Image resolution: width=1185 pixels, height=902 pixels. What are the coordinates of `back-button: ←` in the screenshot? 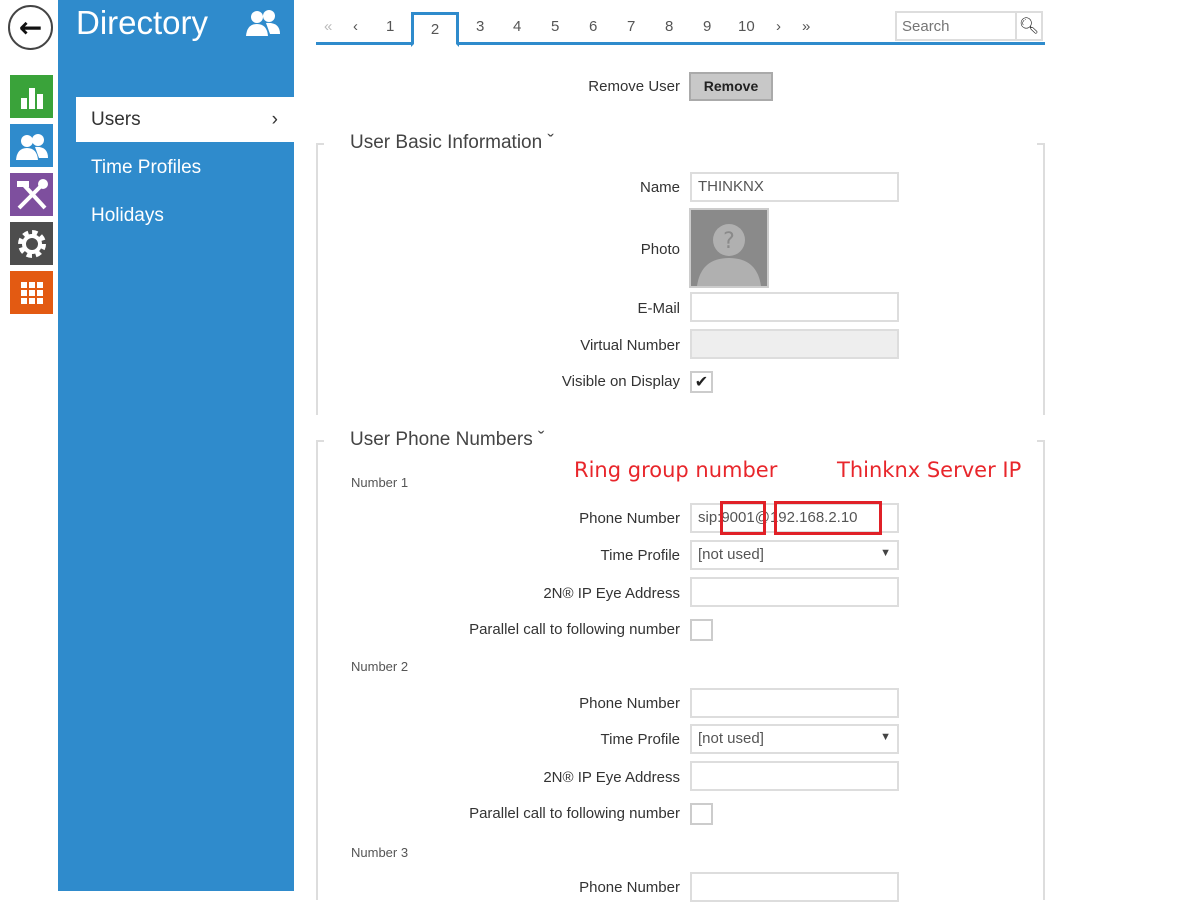 It's located at (30, 27).